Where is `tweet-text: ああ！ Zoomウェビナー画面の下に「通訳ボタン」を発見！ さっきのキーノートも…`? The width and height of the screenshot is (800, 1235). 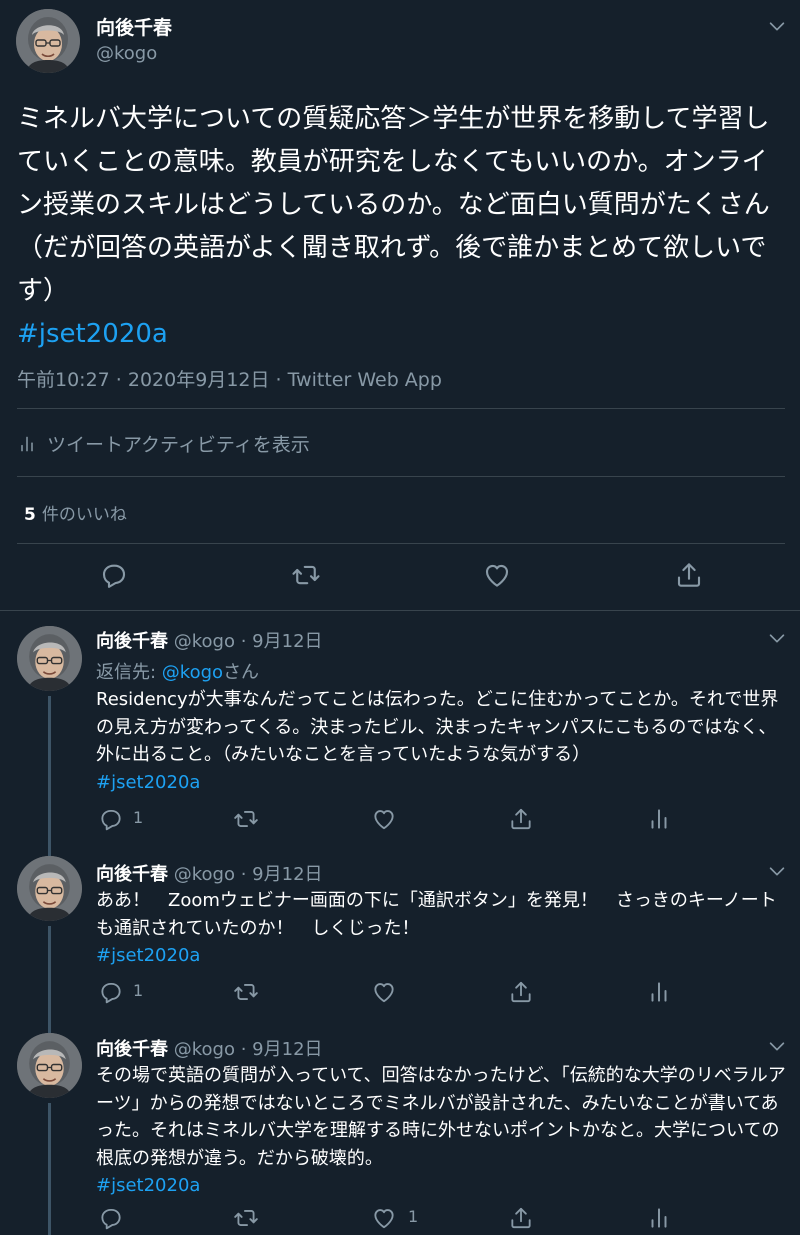 tweet-text: ああ！ Zoomウェビナー画面の下に「通訳ボタン」を発見！ さっきのキーノートも… is located at coordinates (441, 928).